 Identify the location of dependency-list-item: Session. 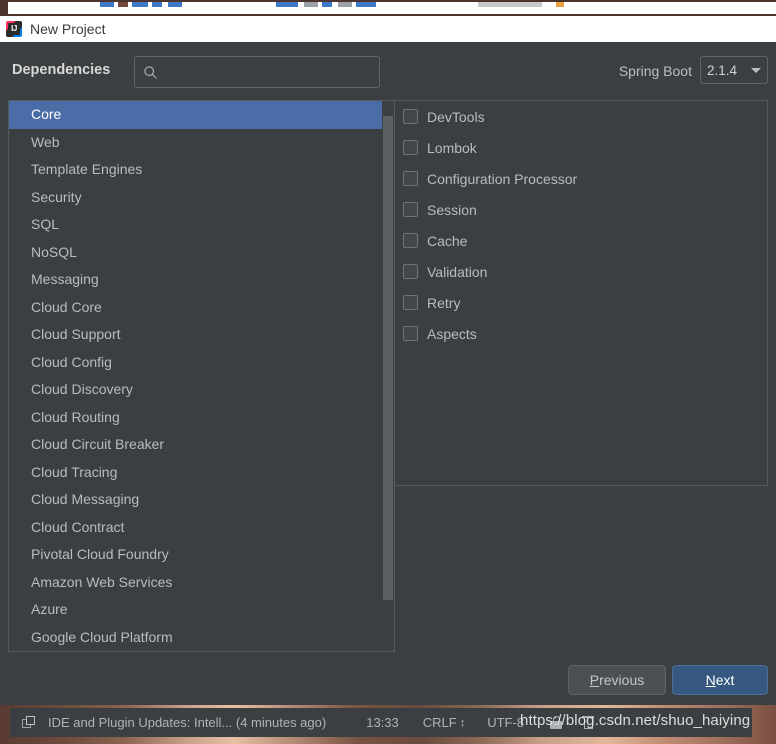
(581, 209).